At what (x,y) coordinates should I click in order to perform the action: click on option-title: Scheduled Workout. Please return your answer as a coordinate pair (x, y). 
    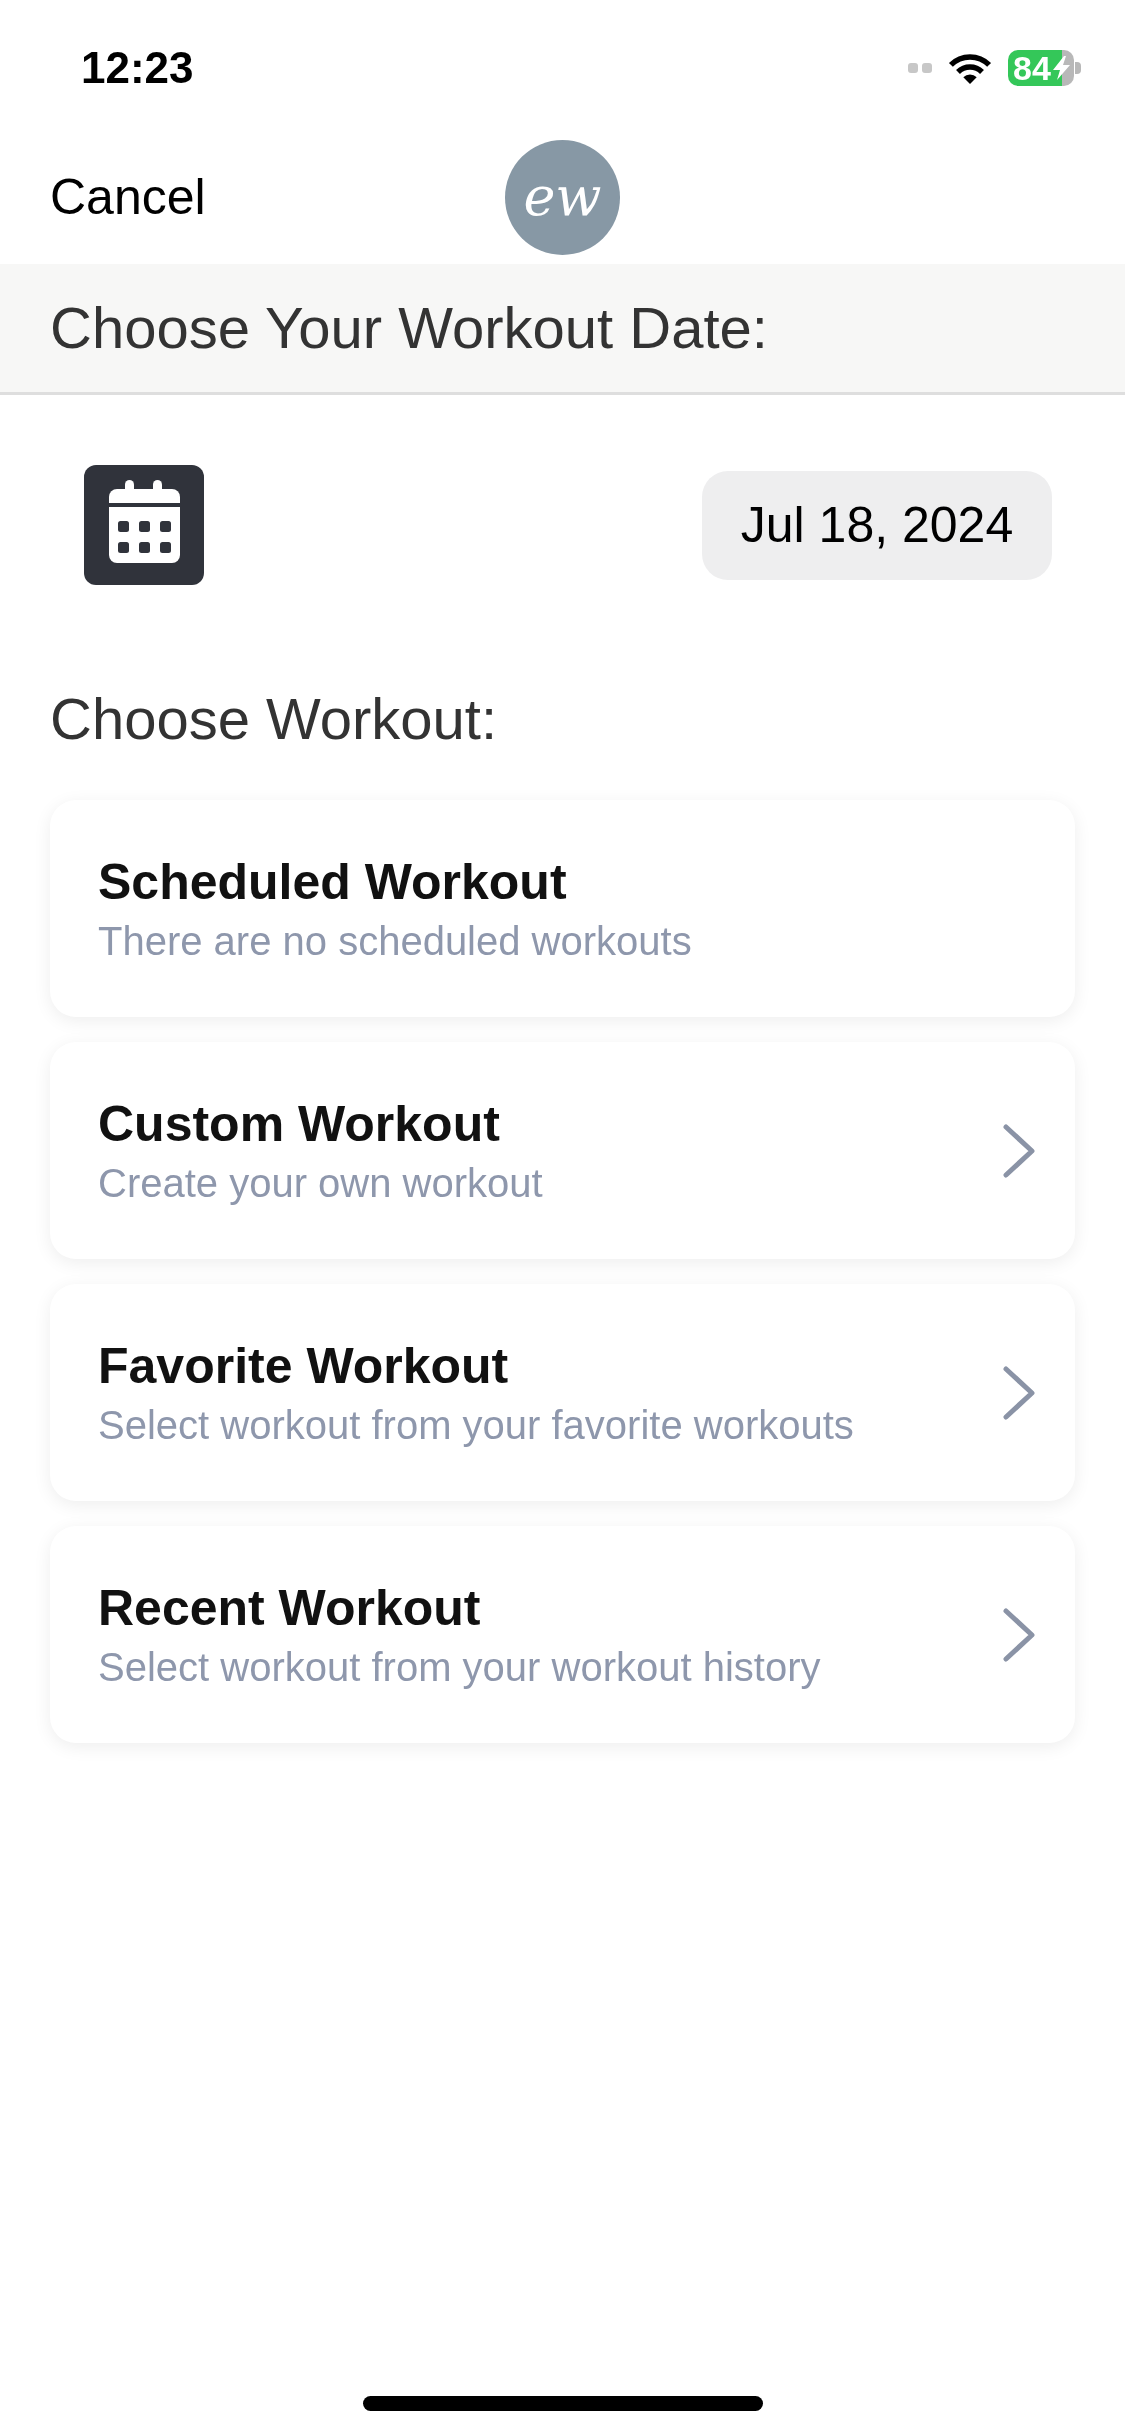
    Looking at the image, I should click on (333, 881).